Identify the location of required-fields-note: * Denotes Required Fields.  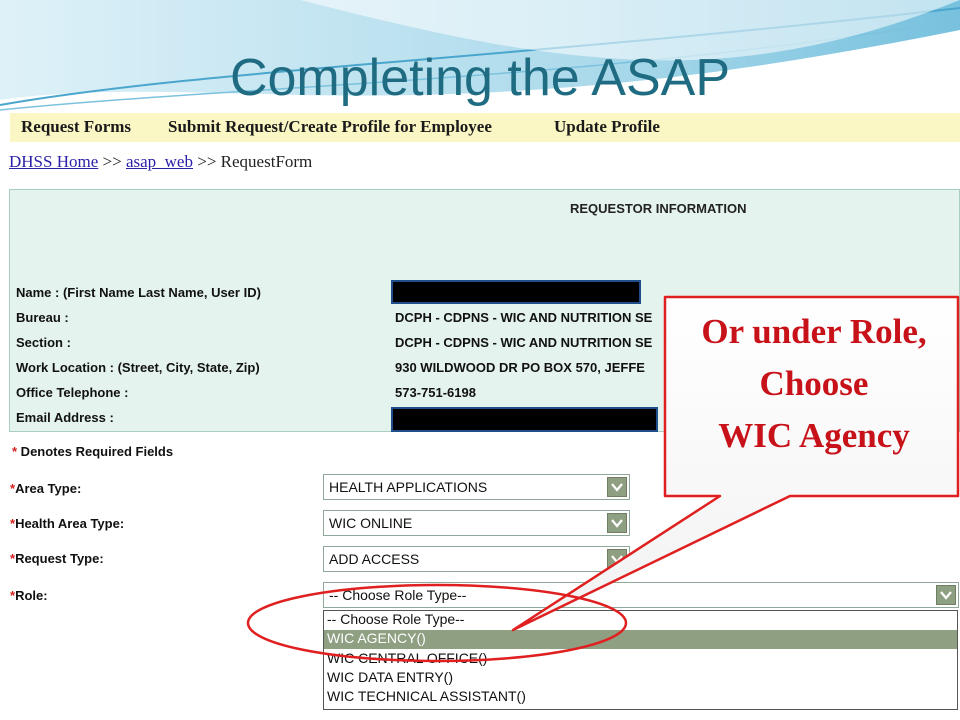
(92, 451).